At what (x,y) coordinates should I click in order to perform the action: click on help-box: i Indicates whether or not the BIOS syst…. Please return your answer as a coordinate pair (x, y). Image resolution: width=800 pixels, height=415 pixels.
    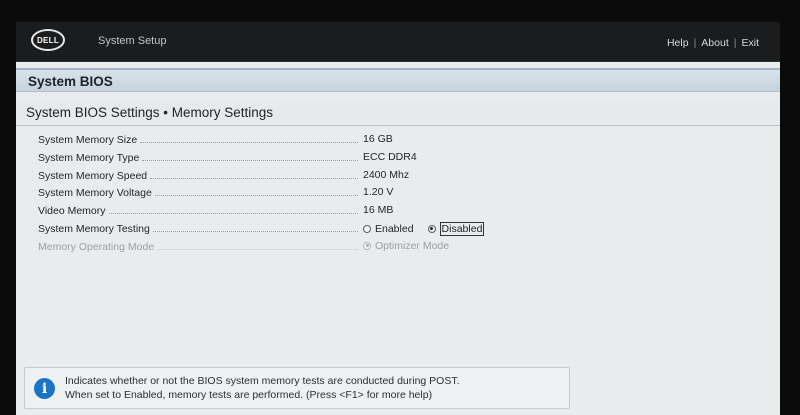
    Looking at the image, I should click on (297, 388).